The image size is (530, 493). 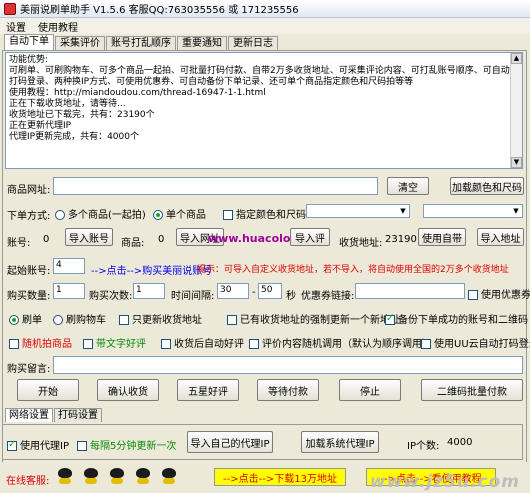 I want to click on radio-cart: 刷购物车, so click(x=79, y=318).